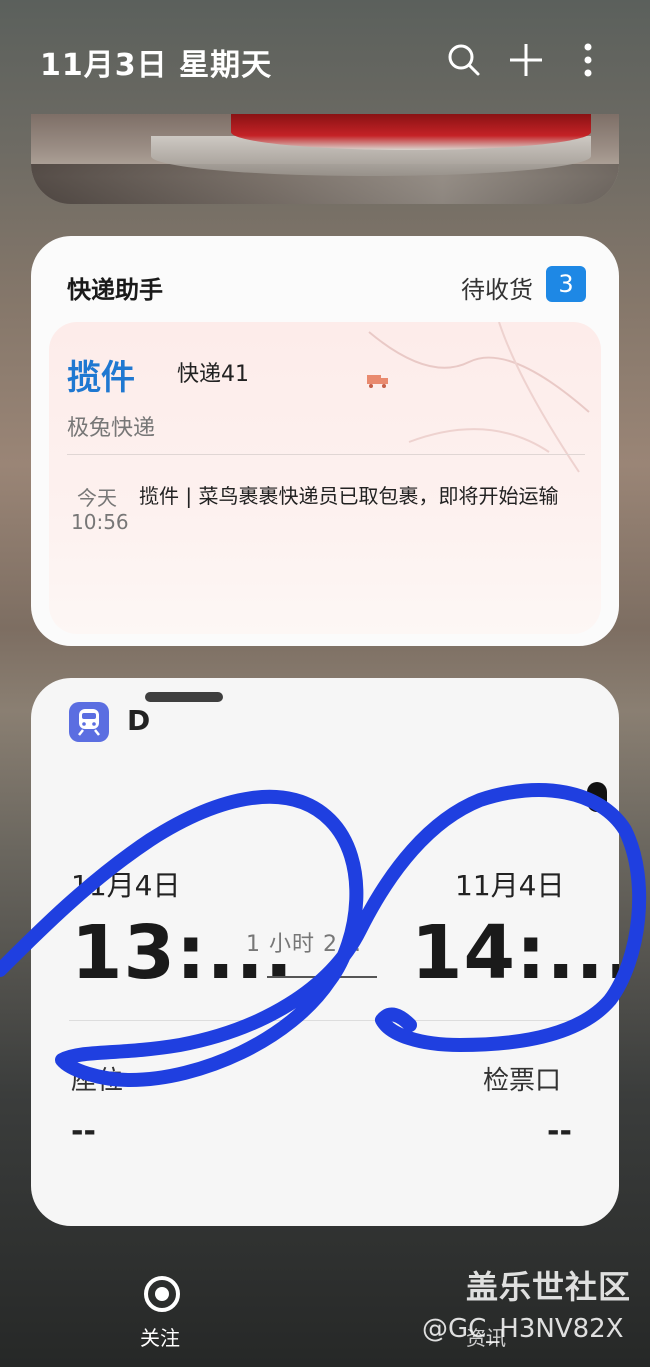 This screenshot has height=1367, width=650. Describe the element at coordinates (89, 722) in the screenshot. I see `train-icon` at that location.